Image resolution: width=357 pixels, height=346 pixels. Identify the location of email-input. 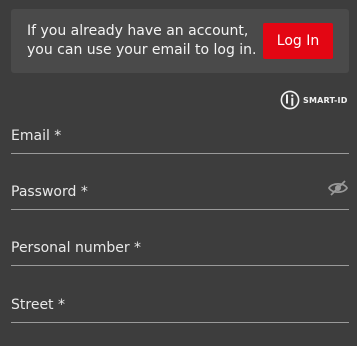
(182, 141).